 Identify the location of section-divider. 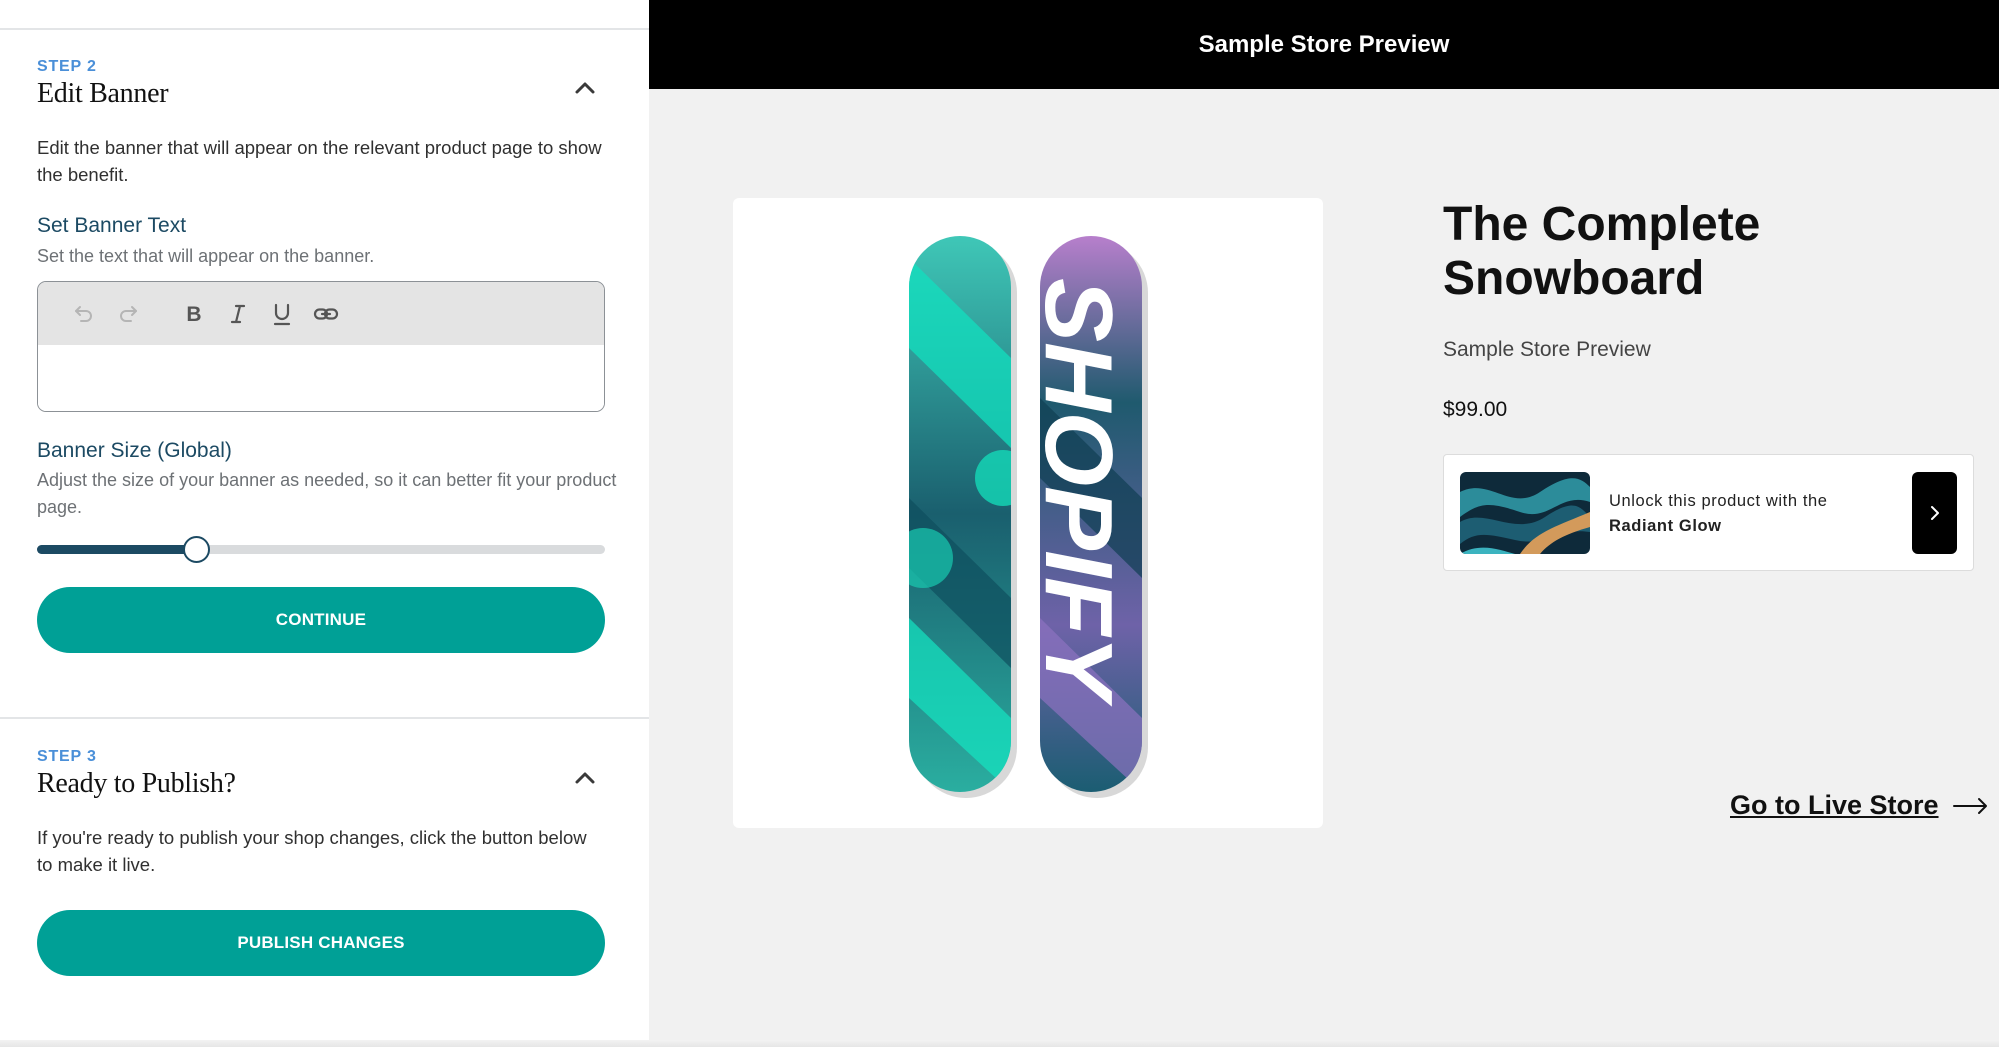
(324, 718).